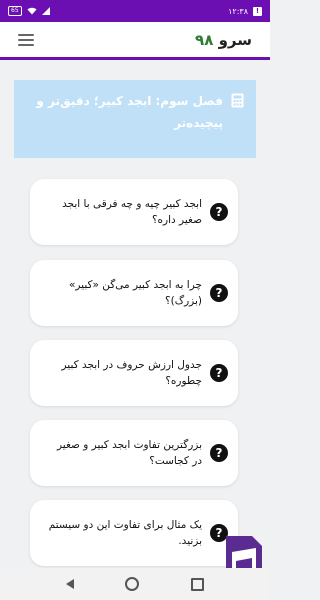  I want to click on question-text: جدول ارزش حروف در ابجد کبیر چطوره؟, so click(131, 373).